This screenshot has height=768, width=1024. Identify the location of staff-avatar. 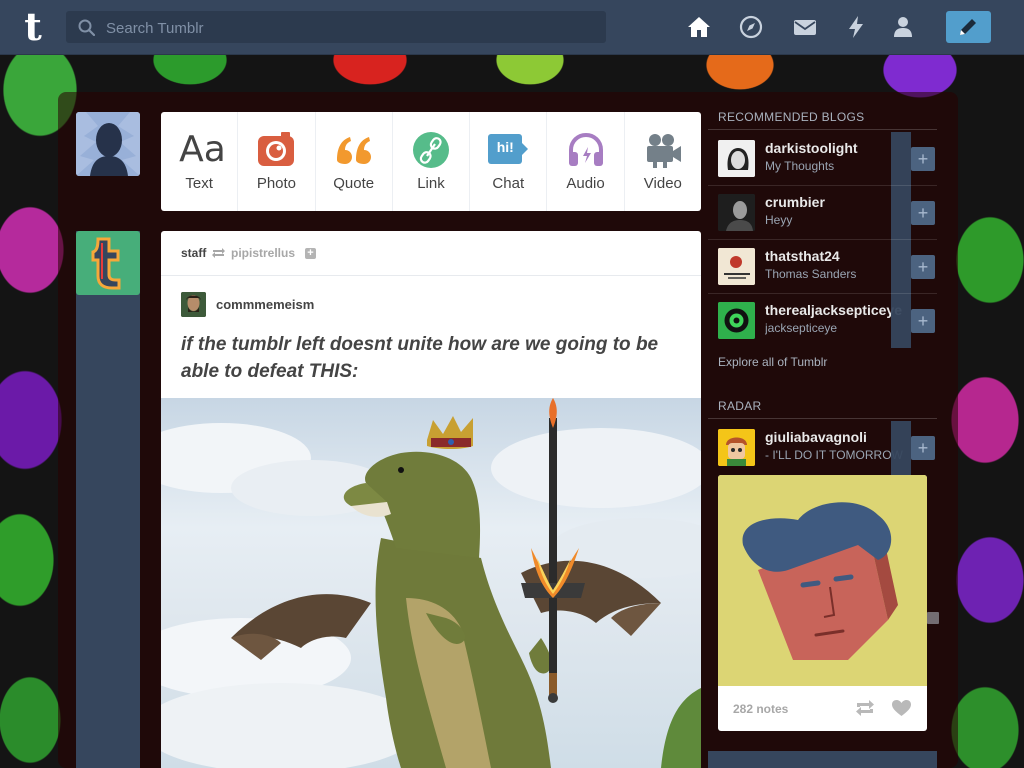
(108, 263).